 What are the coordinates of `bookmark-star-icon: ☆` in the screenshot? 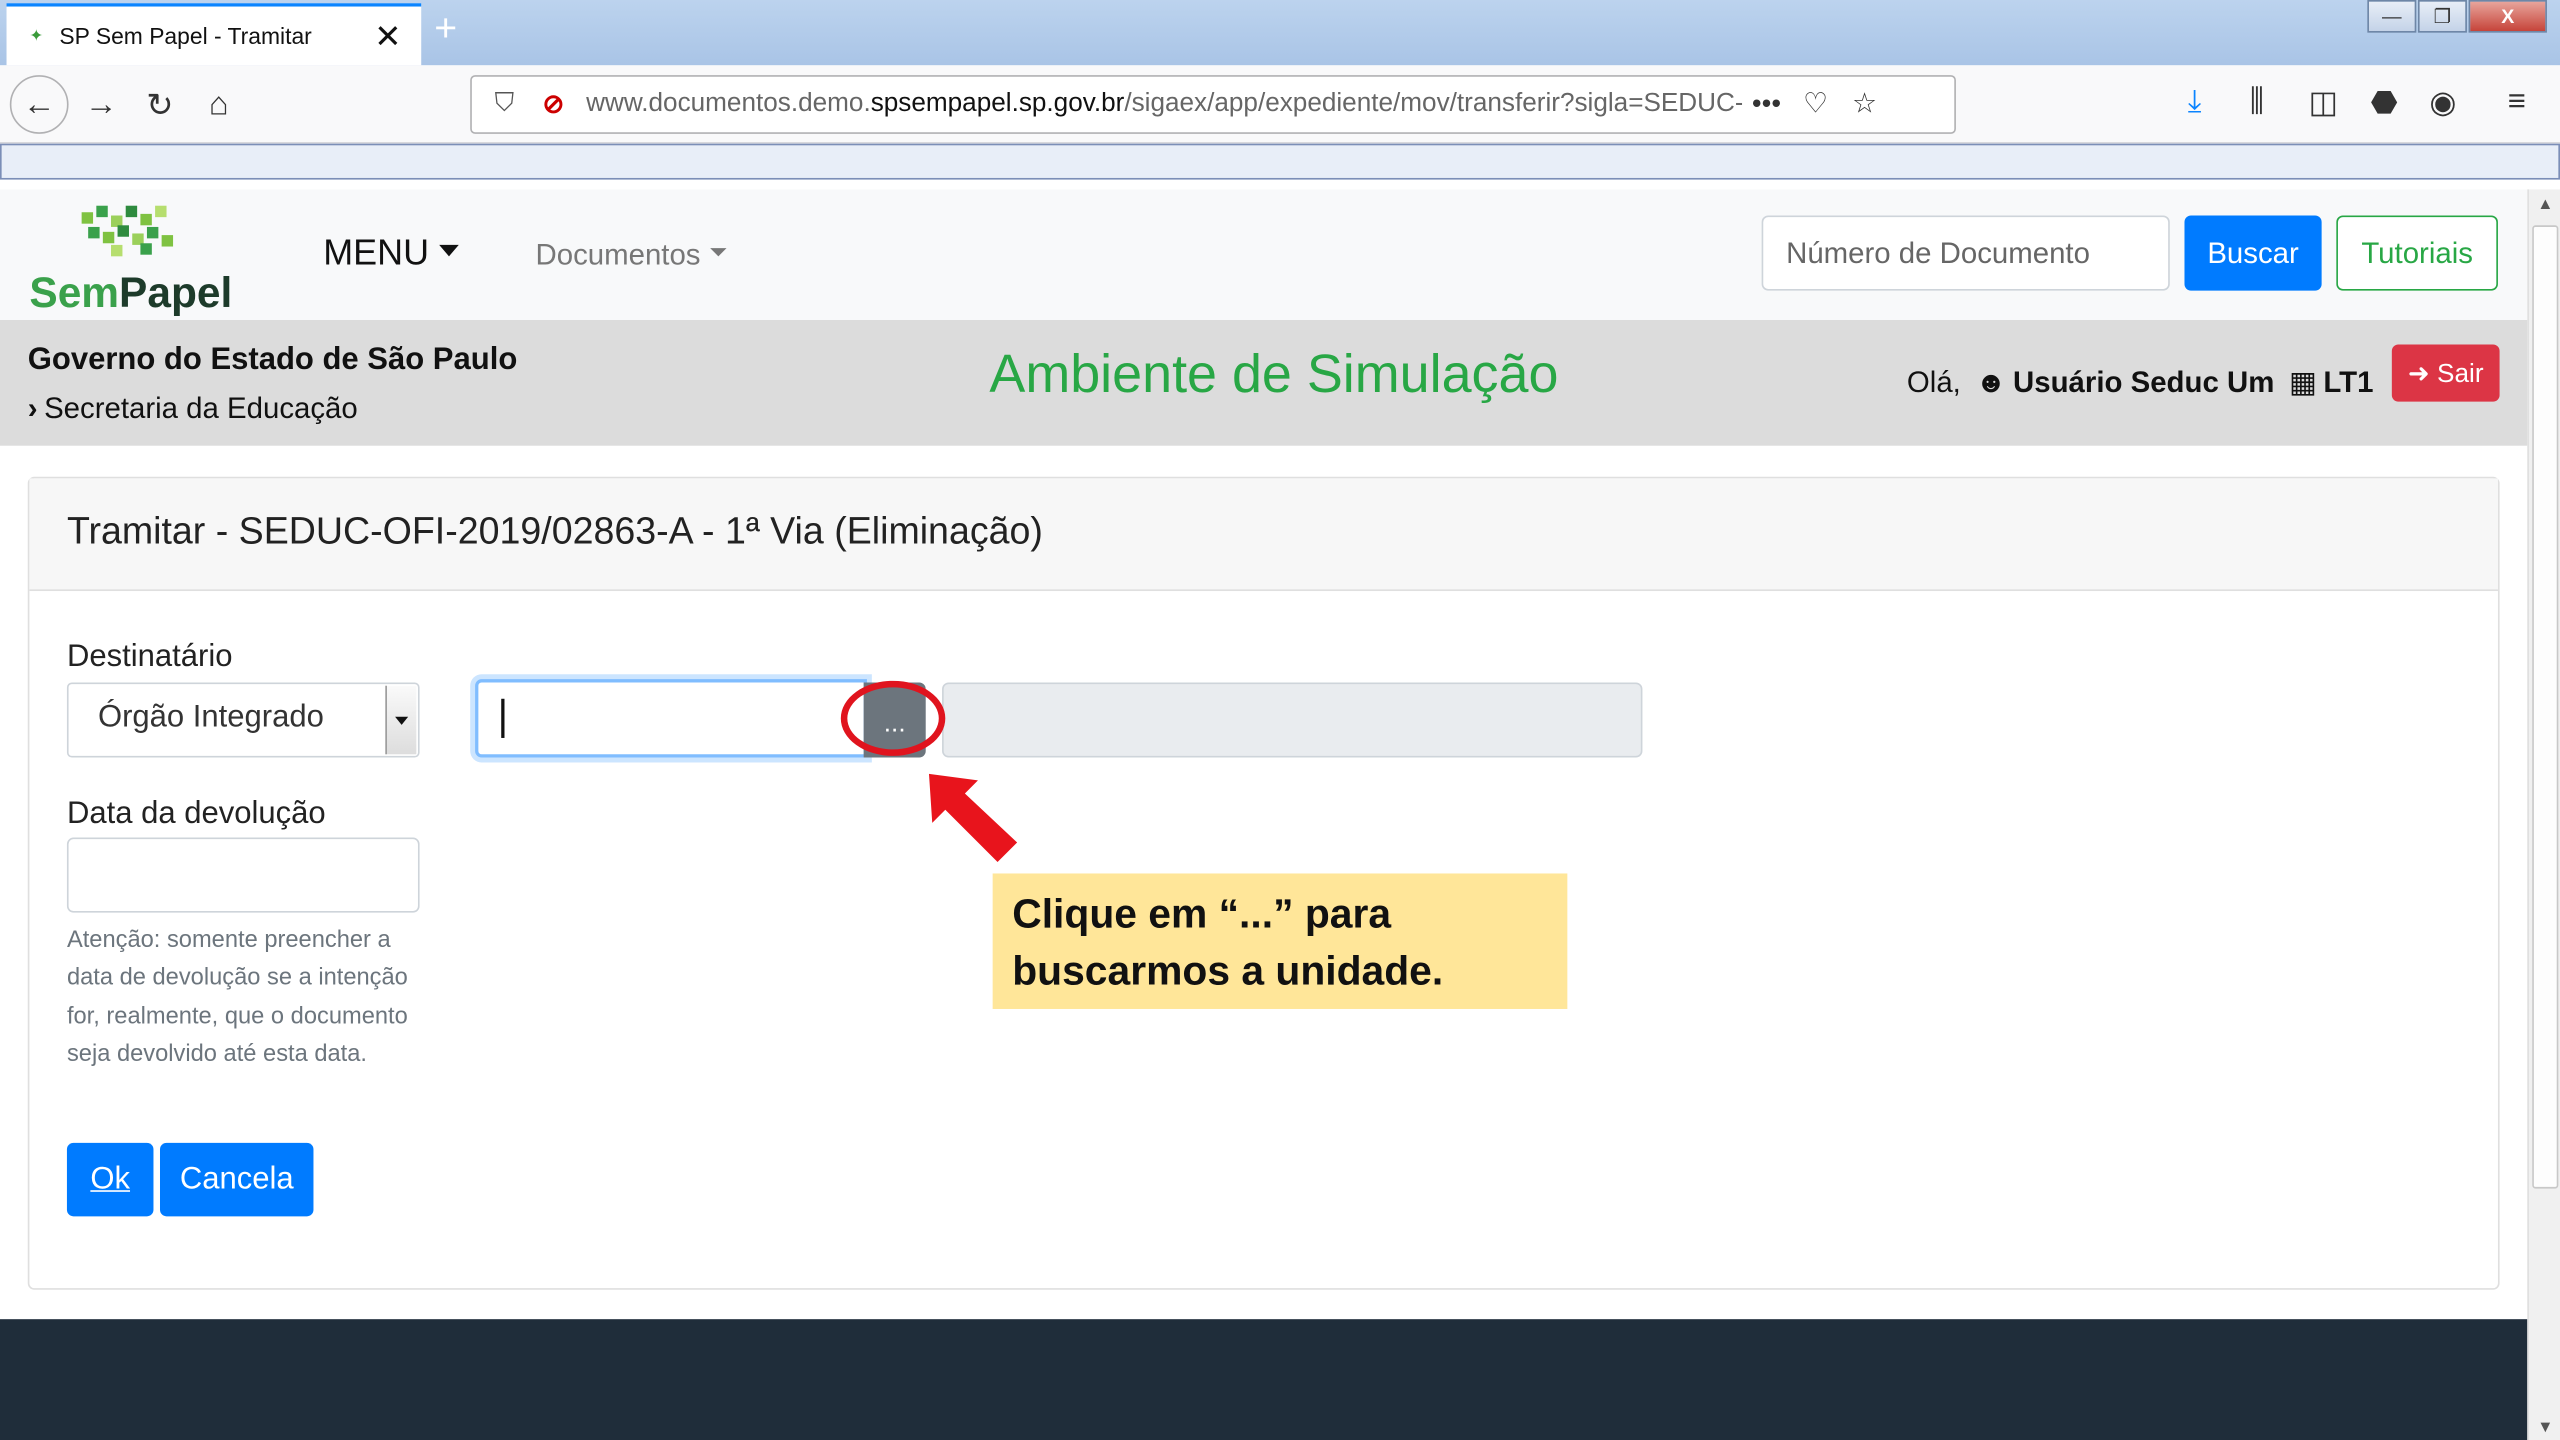 It's located at (1864, 104).